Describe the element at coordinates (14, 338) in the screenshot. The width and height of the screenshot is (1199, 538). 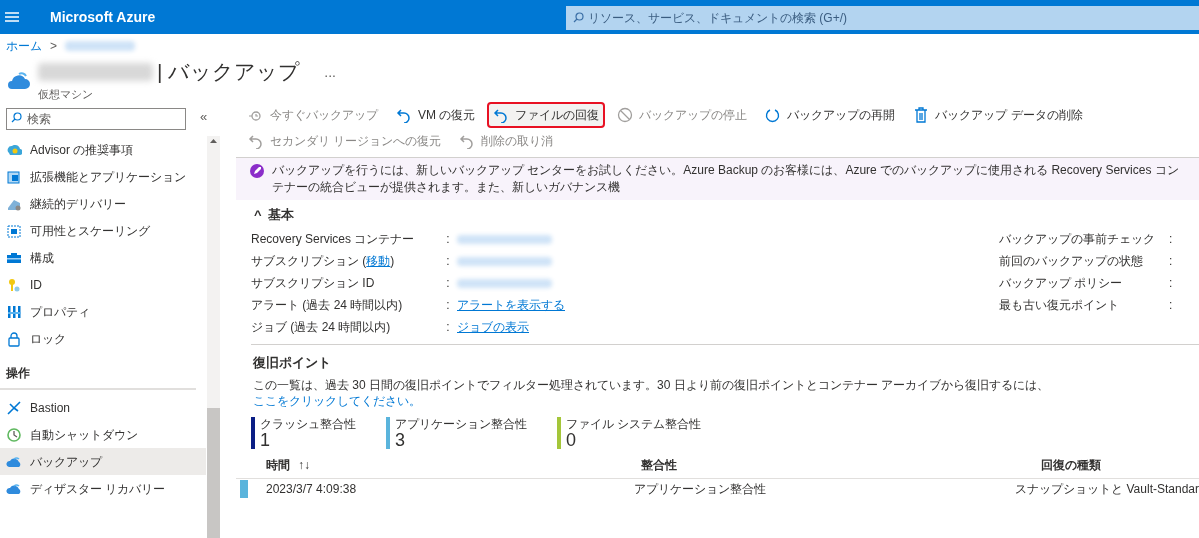
I see `lock-icon` at that location.